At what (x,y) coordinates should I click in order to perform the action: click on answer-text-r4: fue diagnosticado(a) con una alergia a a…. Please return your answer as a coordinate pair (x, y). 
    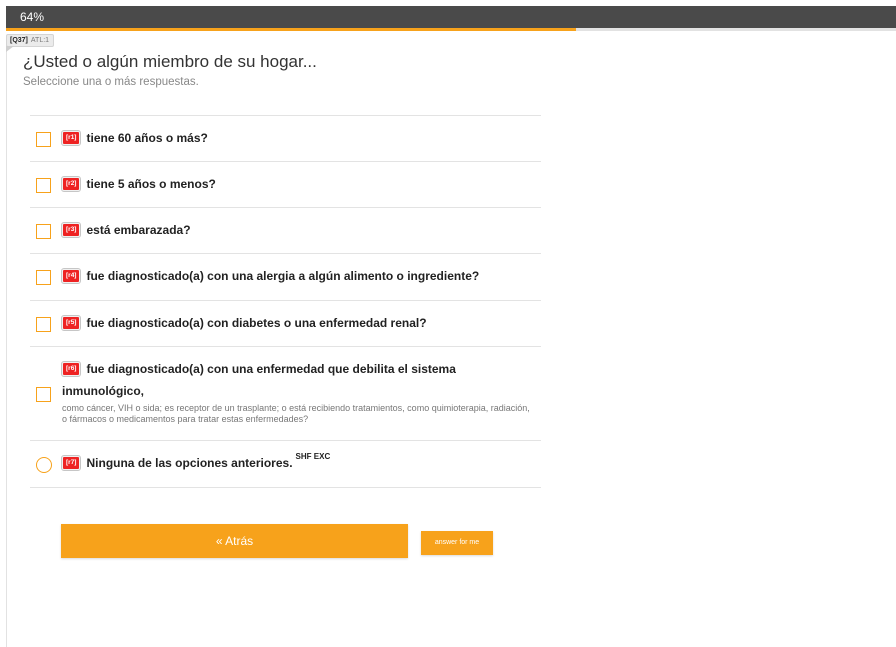
    Looking at the image, I should click on (283, 275).